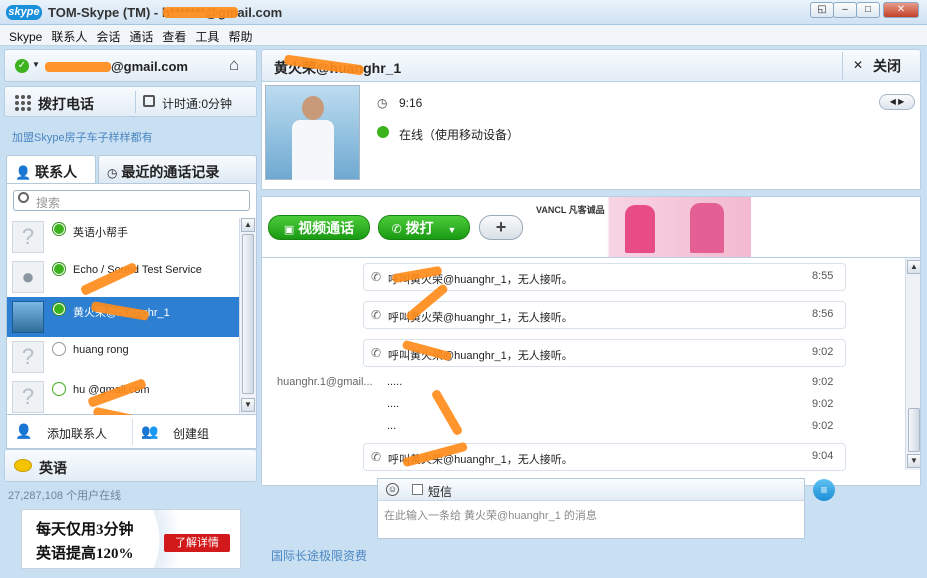 The height and width of the screenshot is (578, 927). I want to click on video-call-button: ▣ 视频通话, so click(319, 227).